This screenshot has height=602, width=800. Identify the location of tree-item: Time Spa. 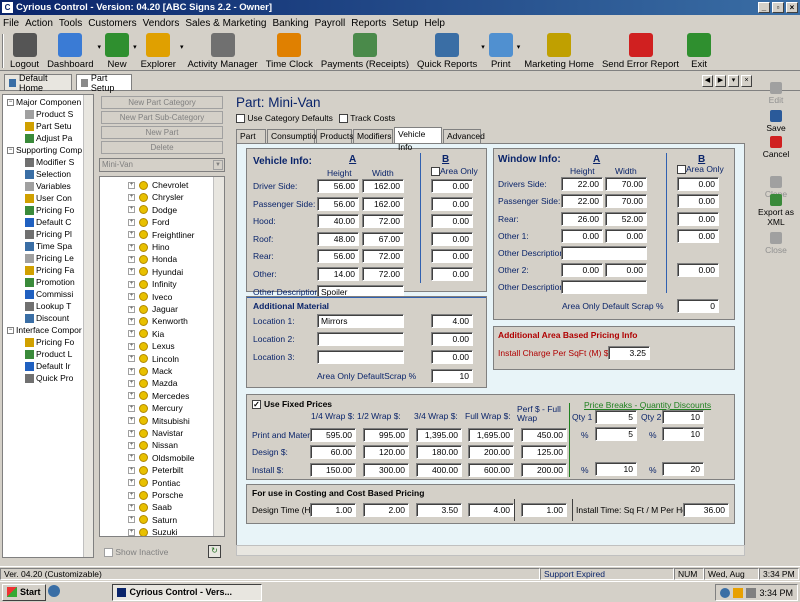
(48, 246).